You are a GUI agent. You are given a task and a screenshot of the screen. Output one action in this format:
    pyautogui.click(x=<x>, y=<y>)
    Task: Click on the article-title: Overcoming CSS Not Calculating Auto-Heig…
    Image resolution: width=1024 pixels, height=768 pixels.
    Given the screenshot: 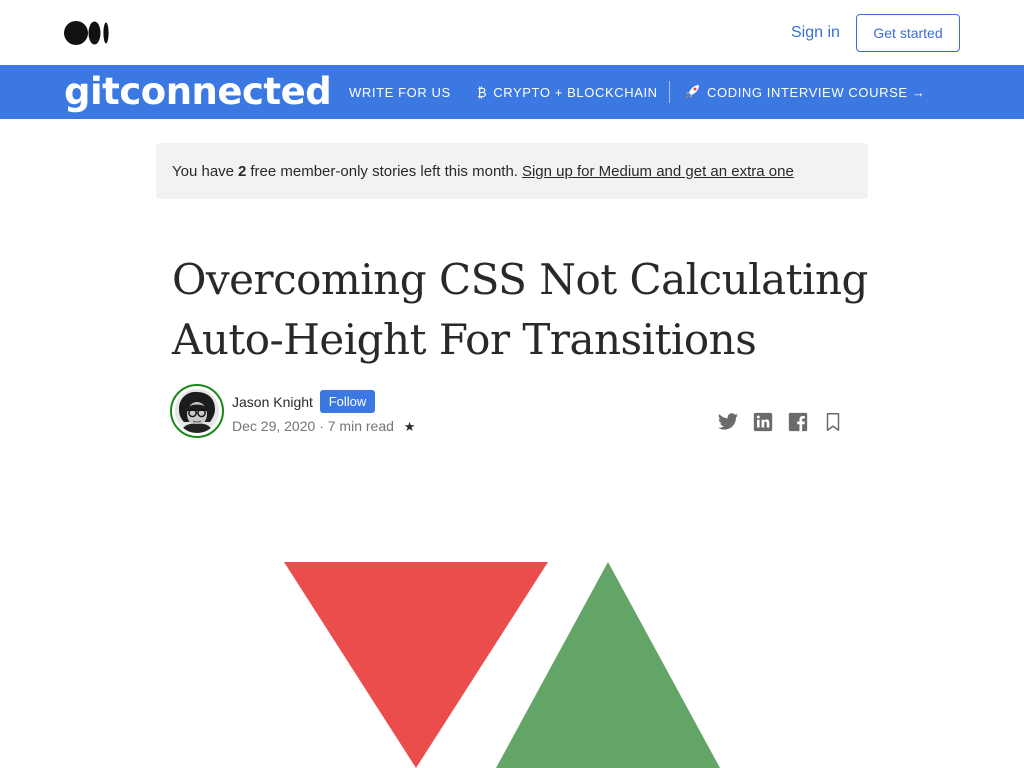 What is the action you would take?
    pyautogui.click(x=520, y=309)
    